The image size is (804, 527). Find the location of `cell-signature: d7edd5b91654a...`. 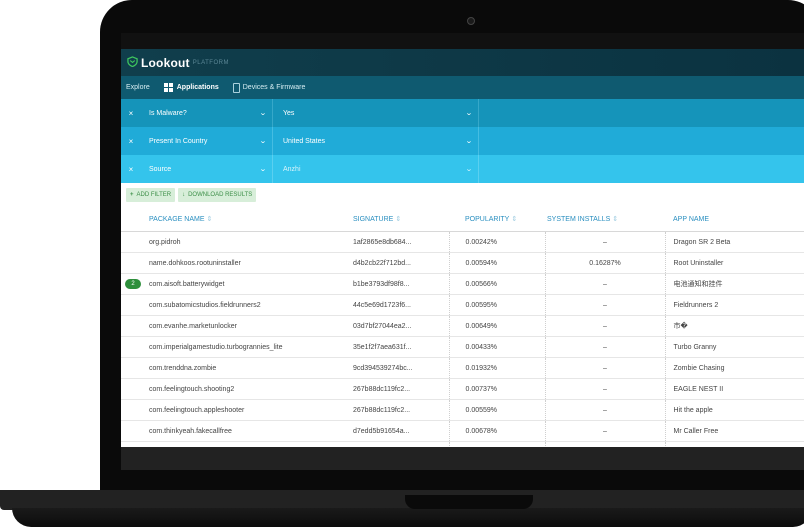

cell-signature: d7edd5b91654a... is located at coordinates (400, 431).